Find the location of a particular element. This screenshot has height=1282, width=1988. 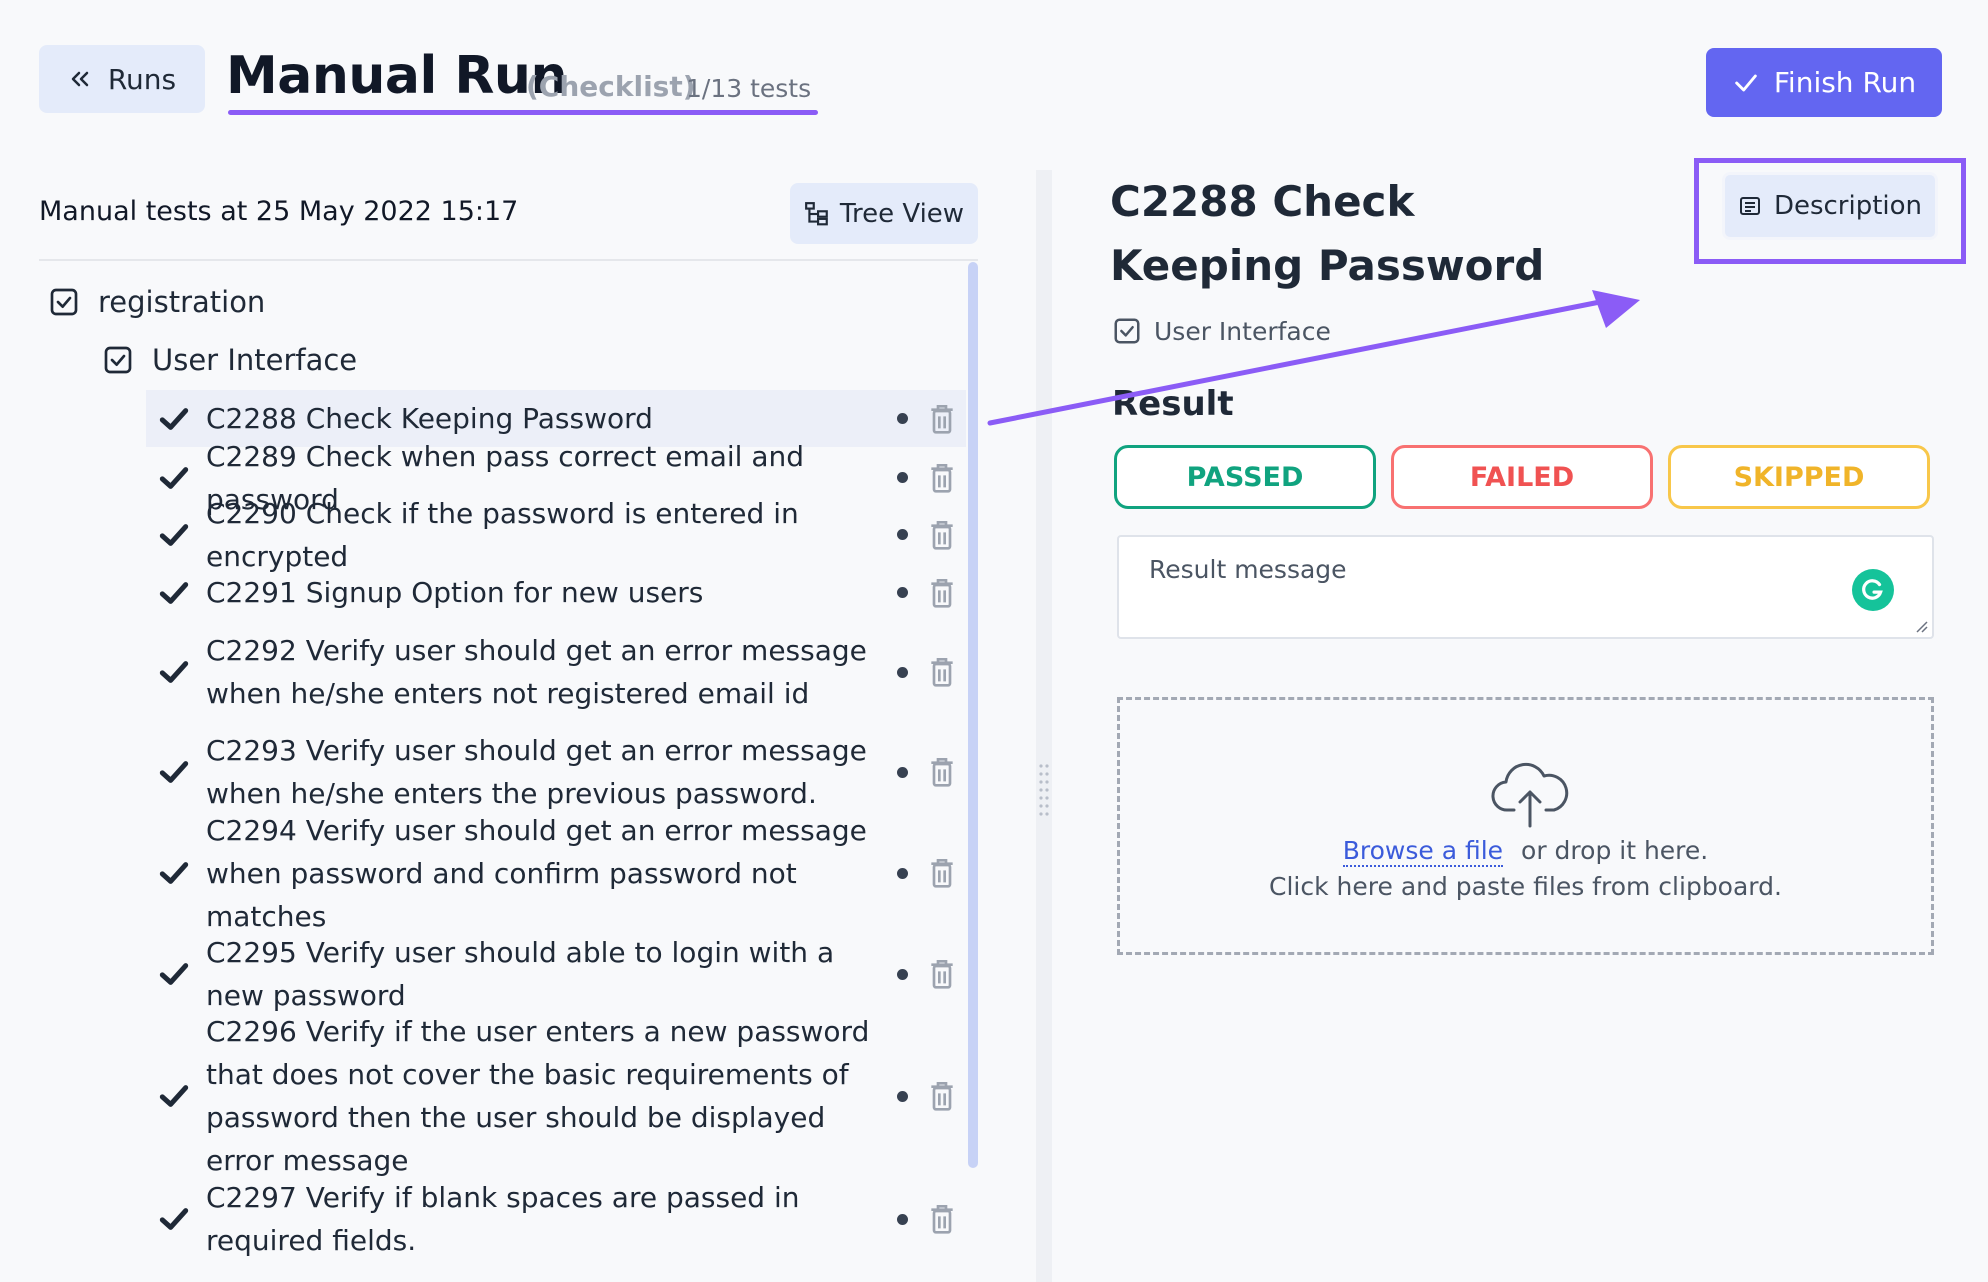

panel-splitter is located at coordinates (1044, 726).